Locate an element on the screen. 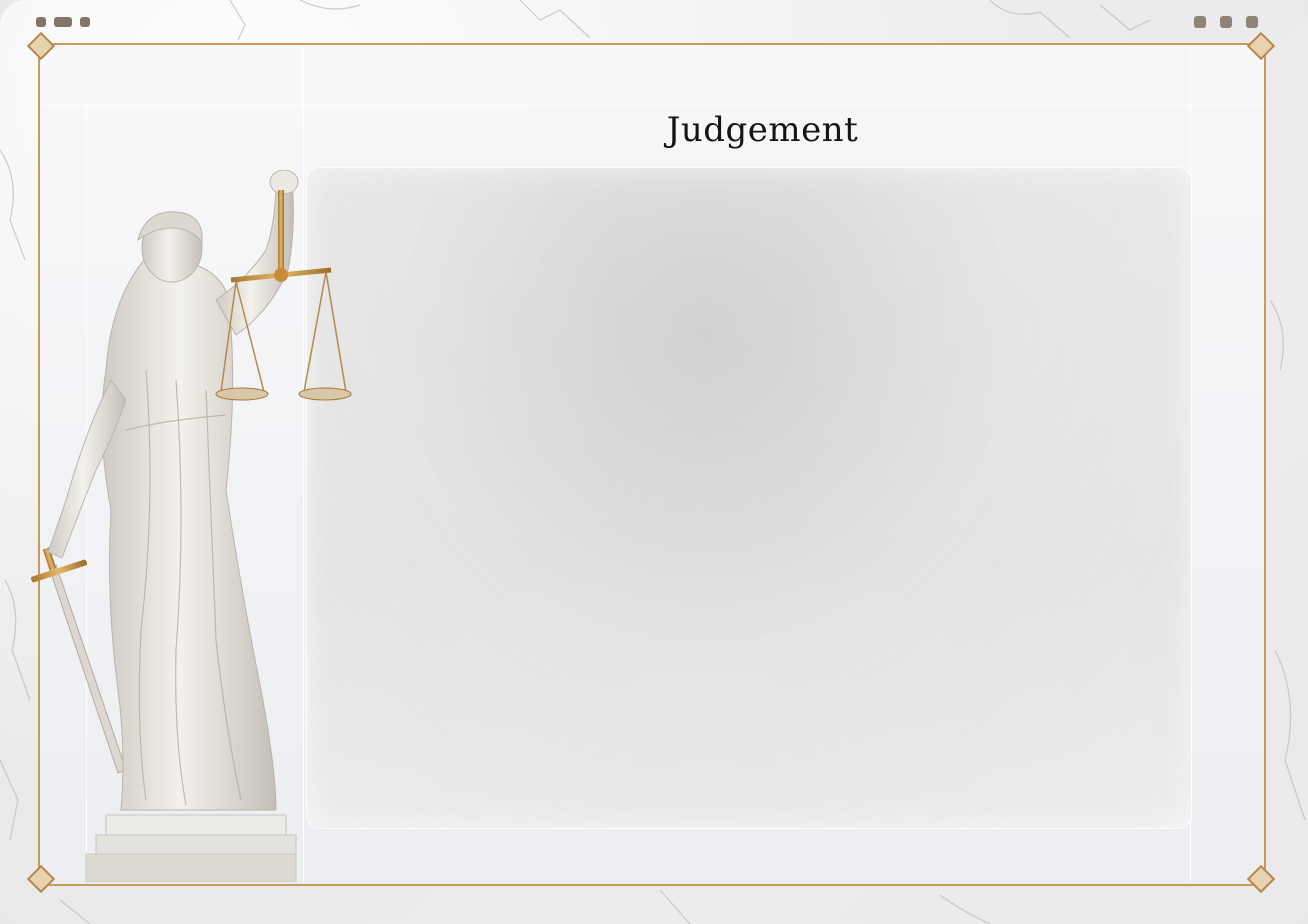 This screenshot has height=924, width=1308. page-title: Judgement is located at coordinates (762, 130).